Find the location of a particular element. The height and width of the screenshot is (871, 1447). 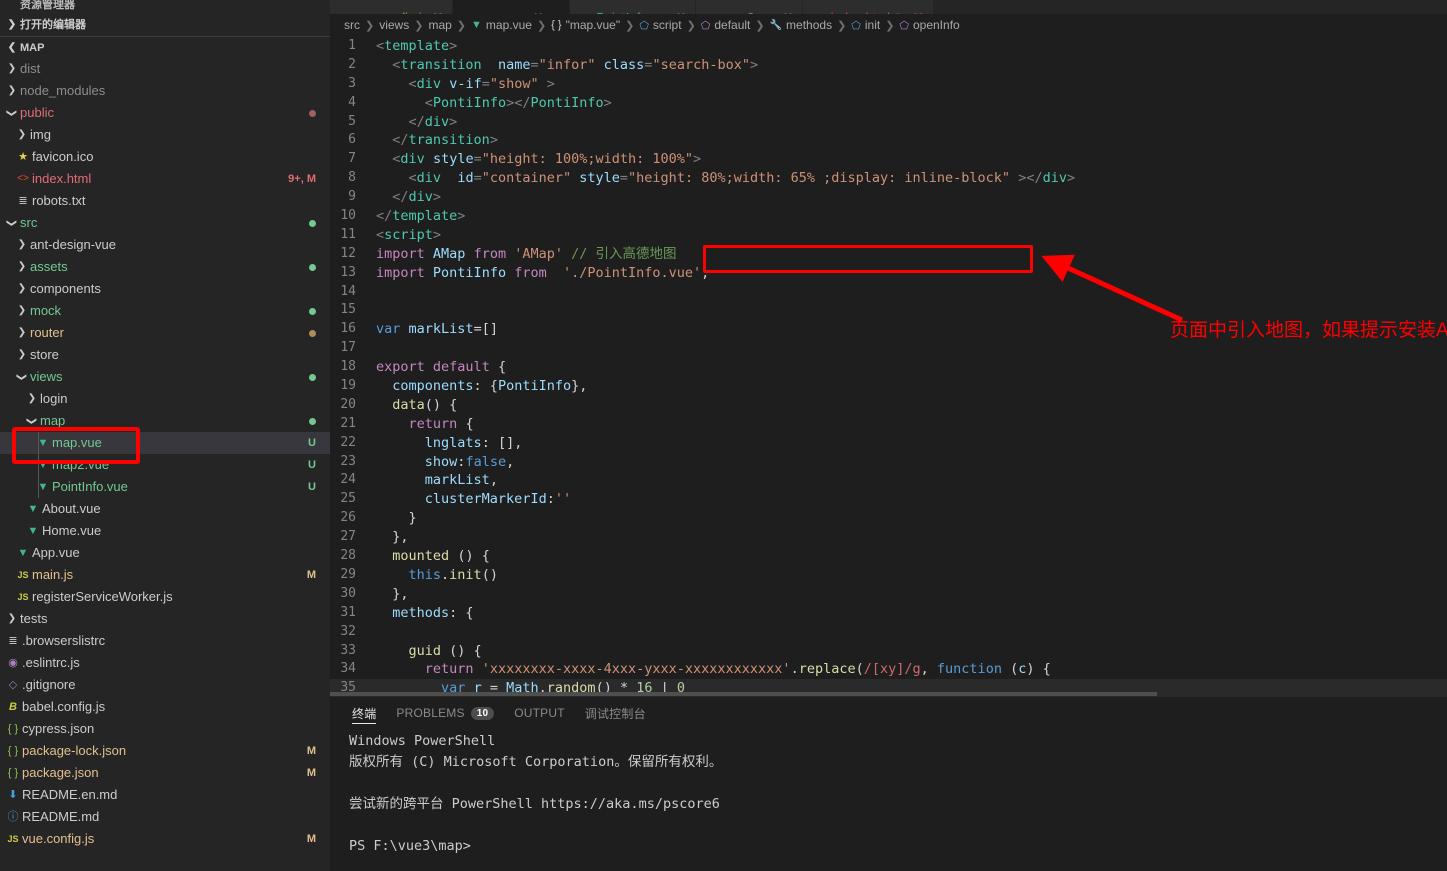

code-text: </template> is located at coordinates (911, 216).